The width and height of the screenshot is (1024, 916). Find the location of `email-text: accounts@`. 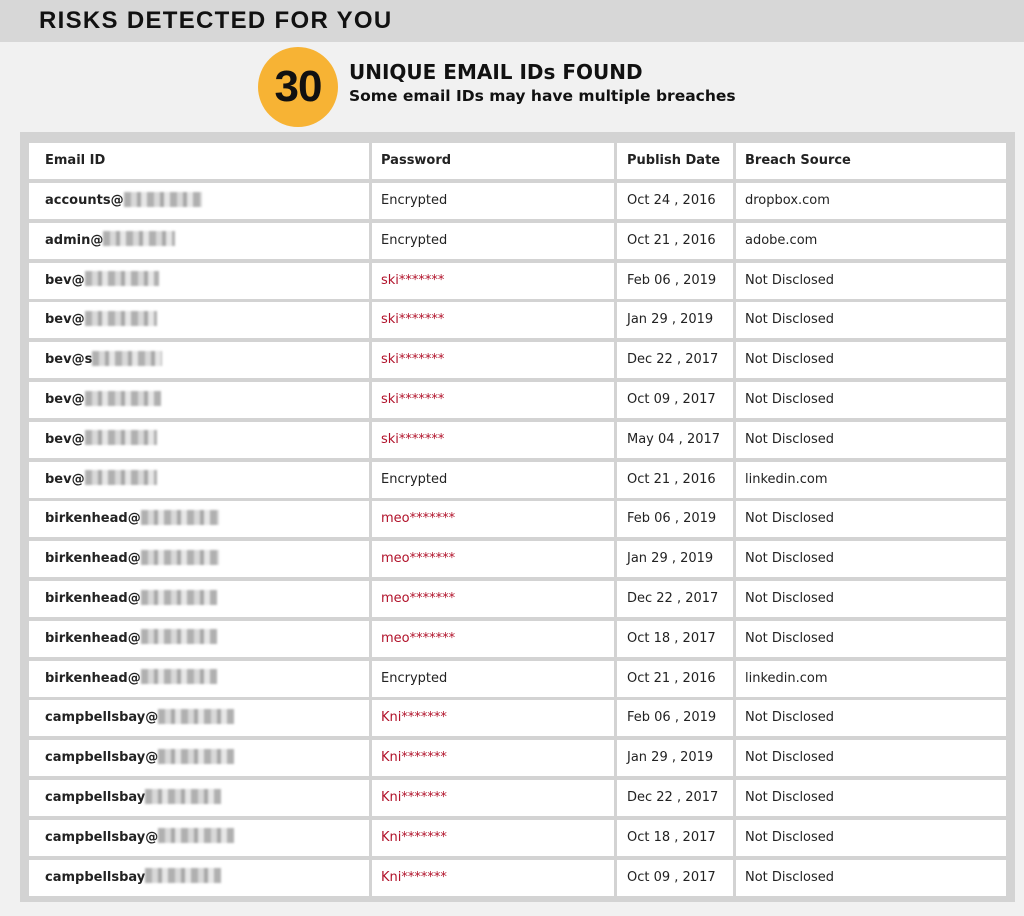

email-text: accounts@ is located at coordinates (84, 200).